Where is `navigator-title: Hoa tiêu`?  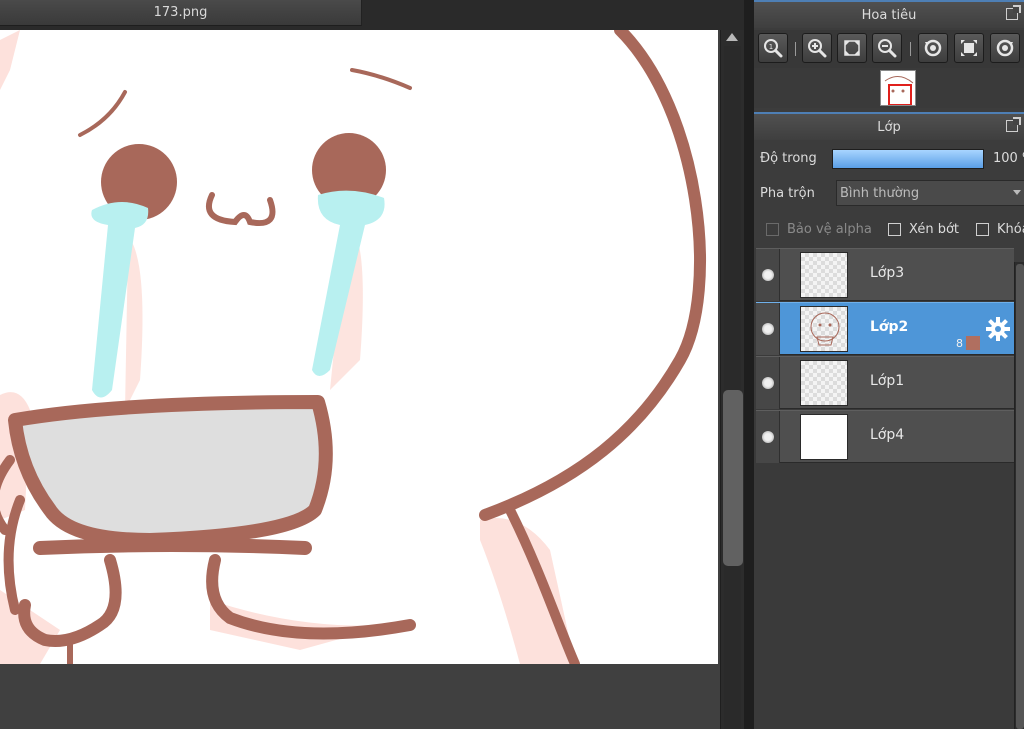
navigator-title: Hoa tiêu is located at coordinates (889, 15).